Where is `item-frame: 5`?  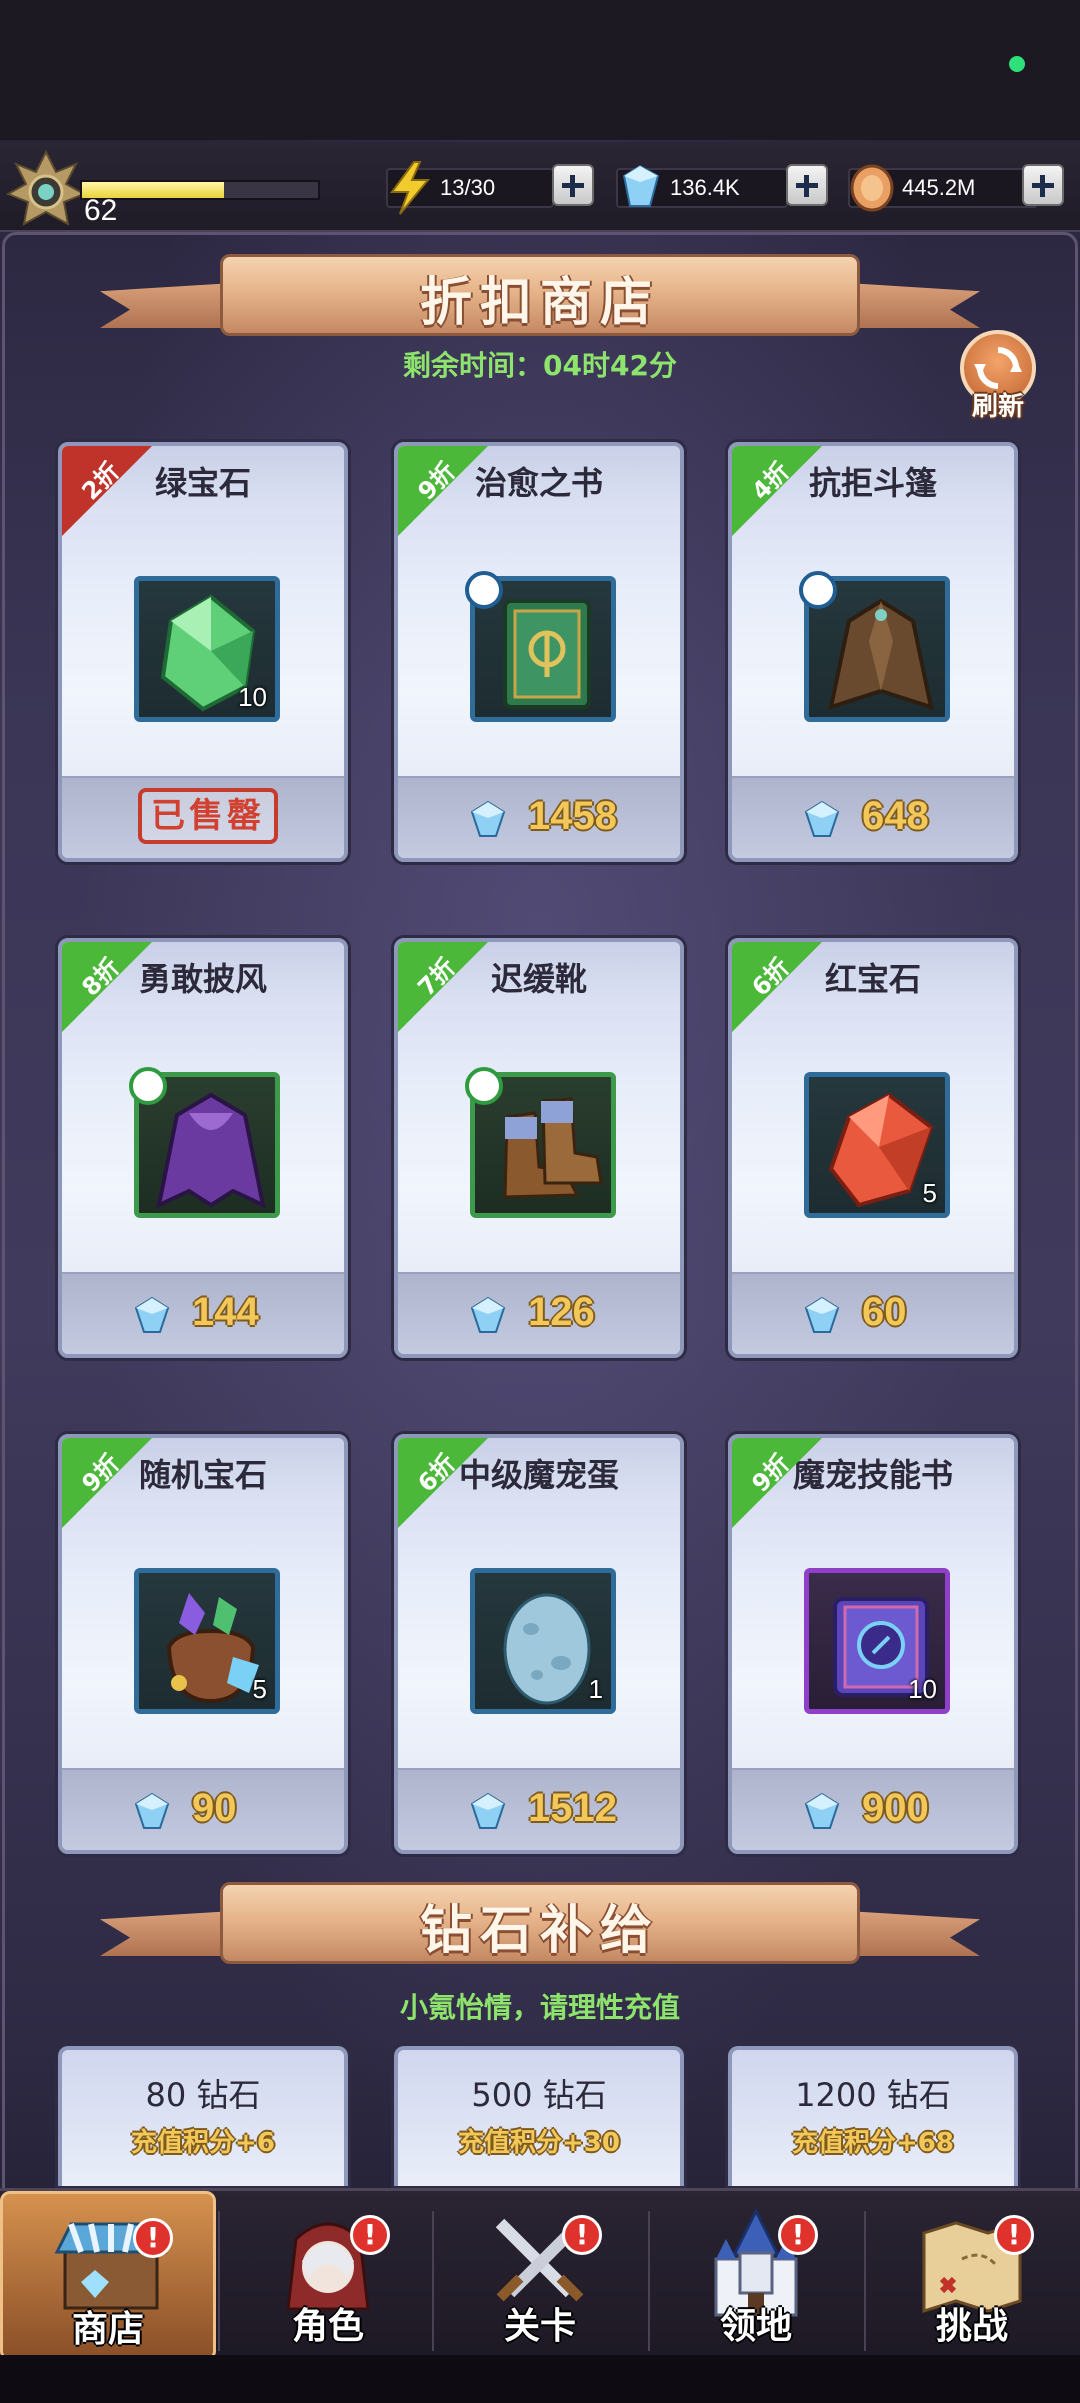 item-frame: 5 is located at coordinates (207, 1641).